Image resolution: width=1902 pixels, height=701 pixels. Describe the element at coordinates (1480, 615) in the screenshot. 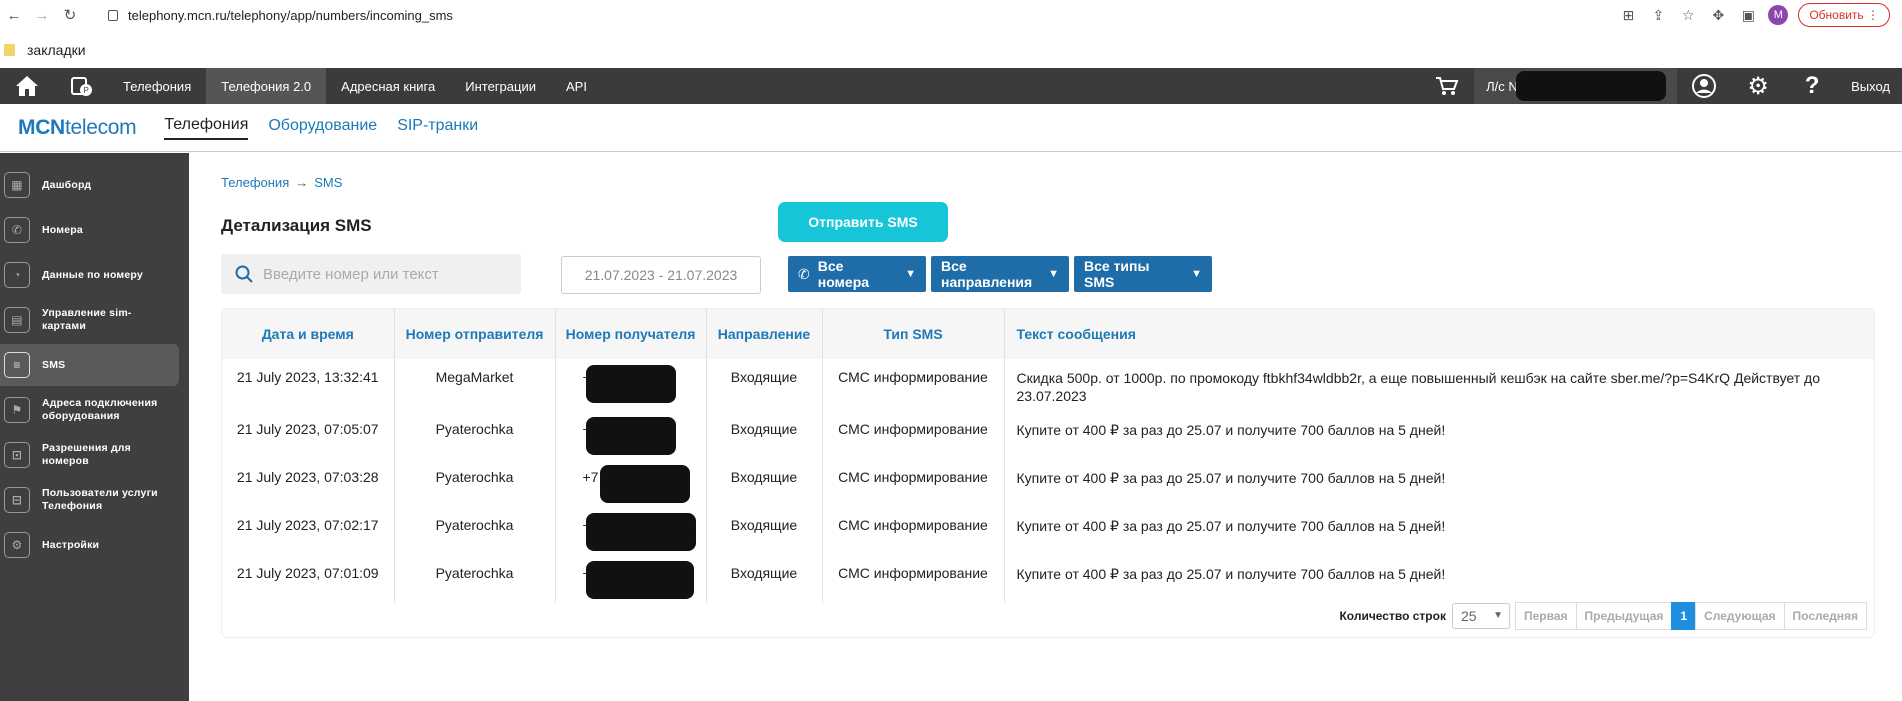

I see `rows-per-page-select: 25 ▼` at that location.